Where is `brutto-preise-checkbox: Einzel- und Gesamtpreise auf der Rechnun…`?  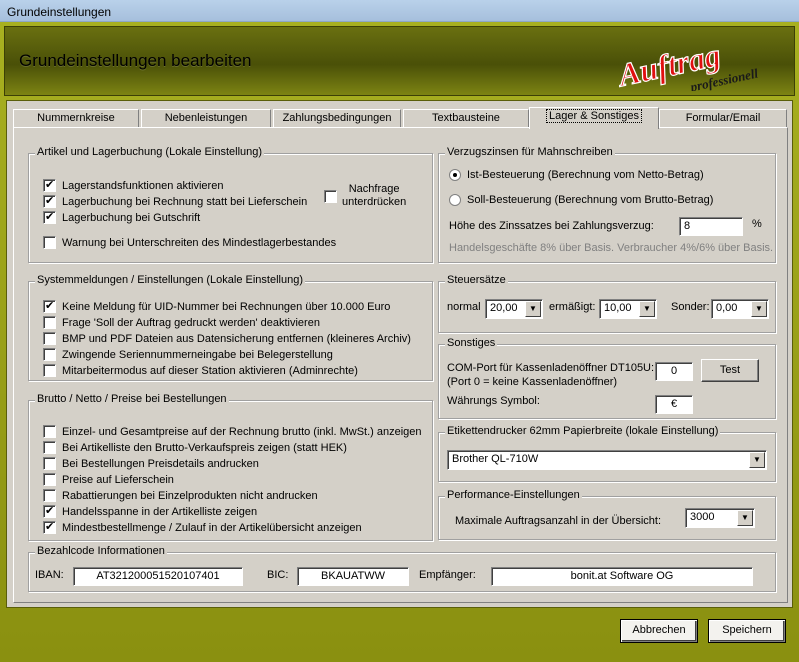 brutto-preise-checkbox: Einzel- und Gesamtpreise auf der Rechnun… is located at coordinates (232, 431).